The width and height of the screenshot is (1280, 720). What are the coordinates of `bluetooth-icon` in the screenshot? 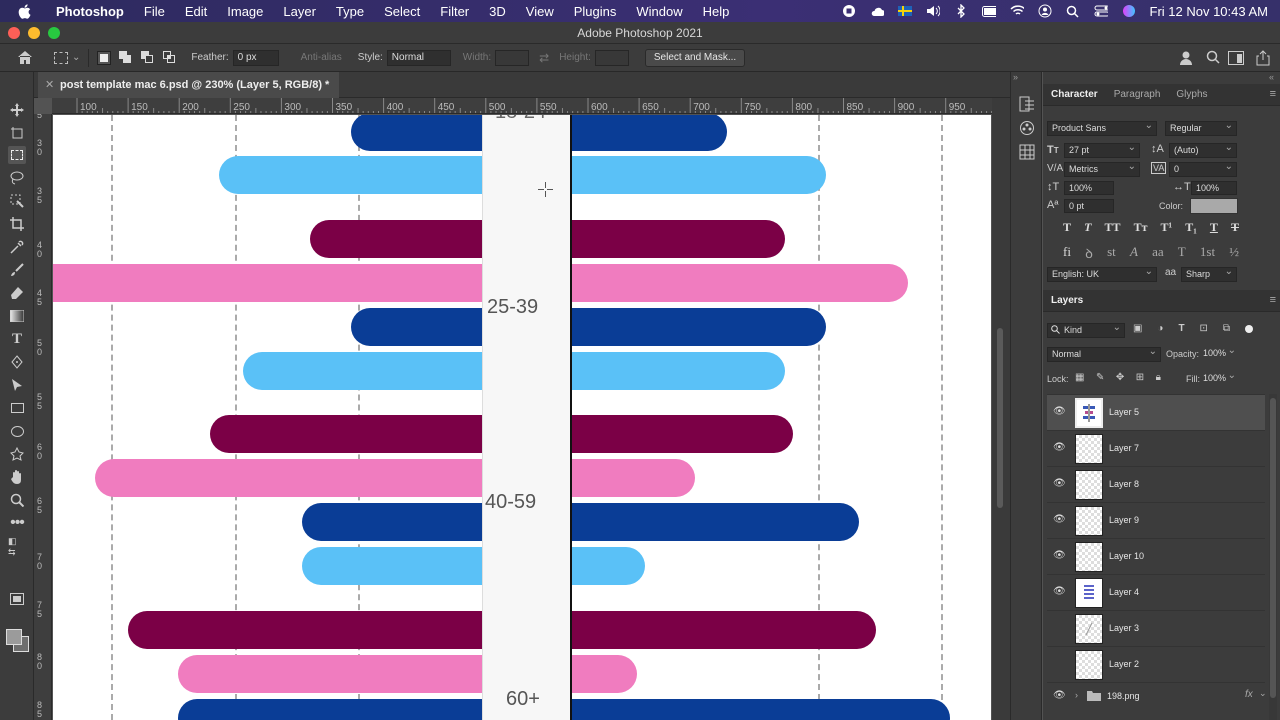 It's located at (961, 11).